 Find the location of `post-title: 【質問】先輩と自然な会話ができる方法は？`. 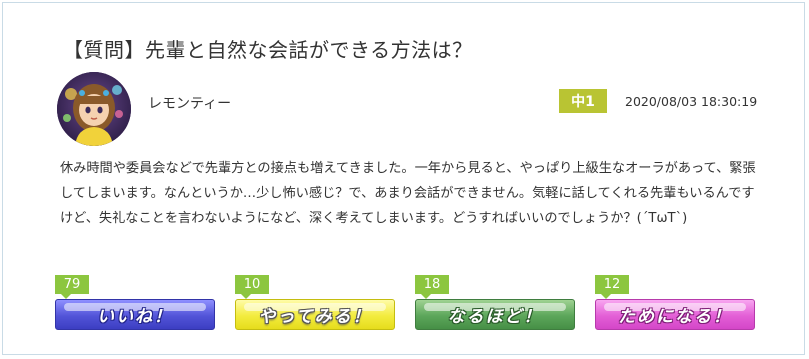

post-title: 【質問】先輩と自然な会話ができる方法は？ is located at coordinates (268, 50).